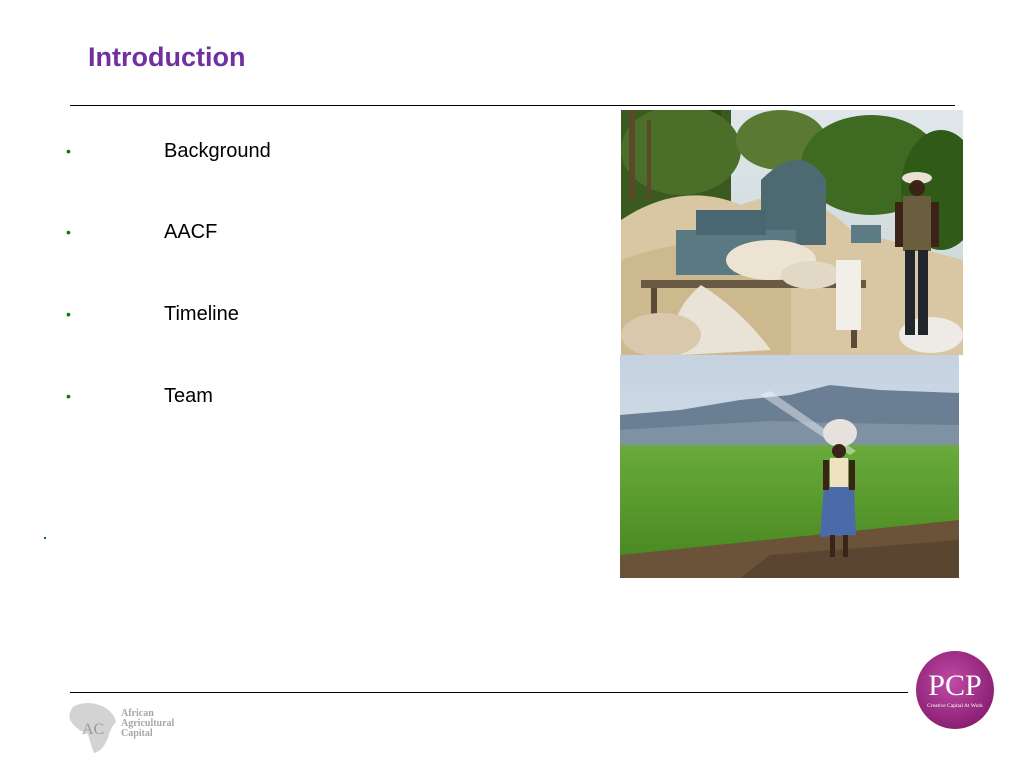  What do you see at coordinates (137, 733) in the screenshot?
I see `aac-logo-line: Capital` at bounding box center [137, 733].